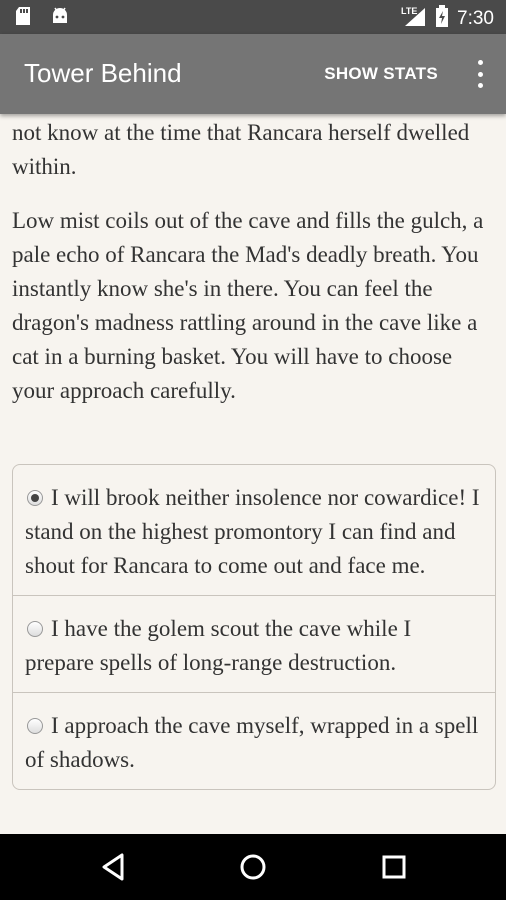 The image size is (506, 900). What do you see at coordinates (409, 11) in the screenshot?
I see `network-label: LTE` at bounding box center [409, 11].